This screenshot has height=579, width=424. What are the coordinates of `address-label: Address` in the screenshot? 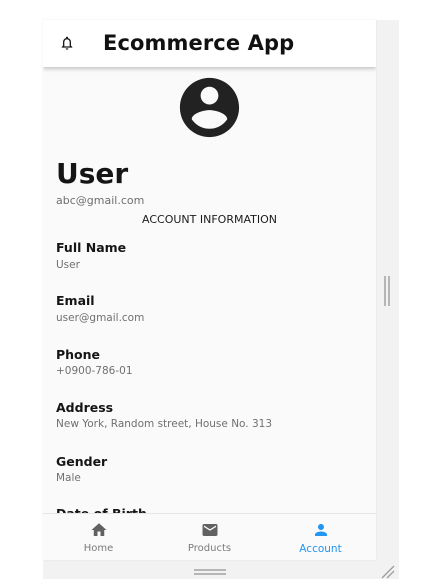 It's located at (85, 407).